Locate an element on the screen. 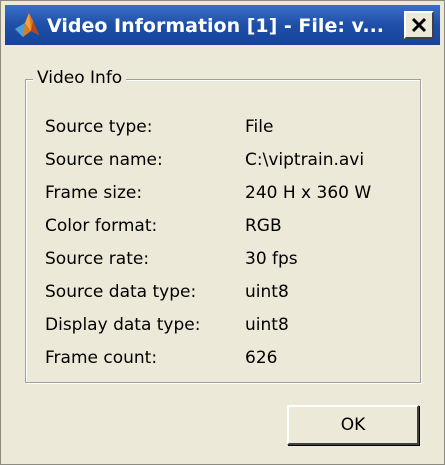 The image size is (445, 465). info-row-display-data-type: Display data type: uint8 is located at coordinates (230, 325).